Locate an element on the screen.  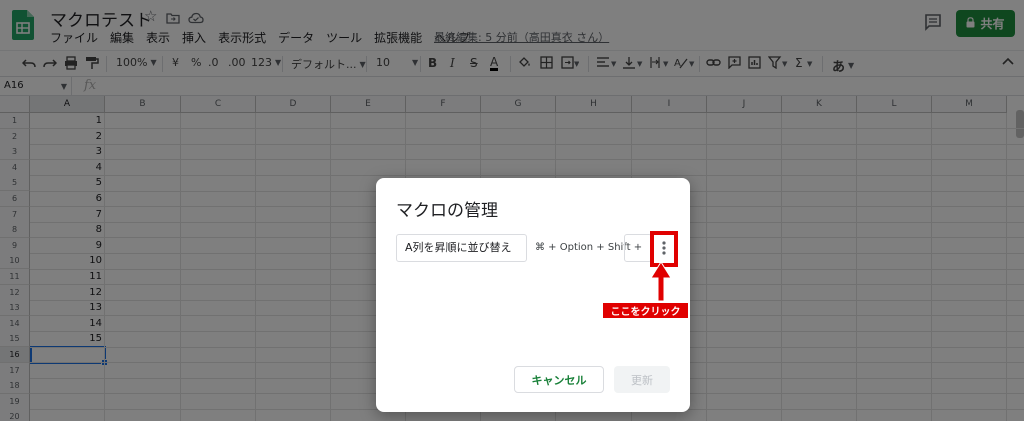
update-button: 更新 is located at coordinates (642, 379).